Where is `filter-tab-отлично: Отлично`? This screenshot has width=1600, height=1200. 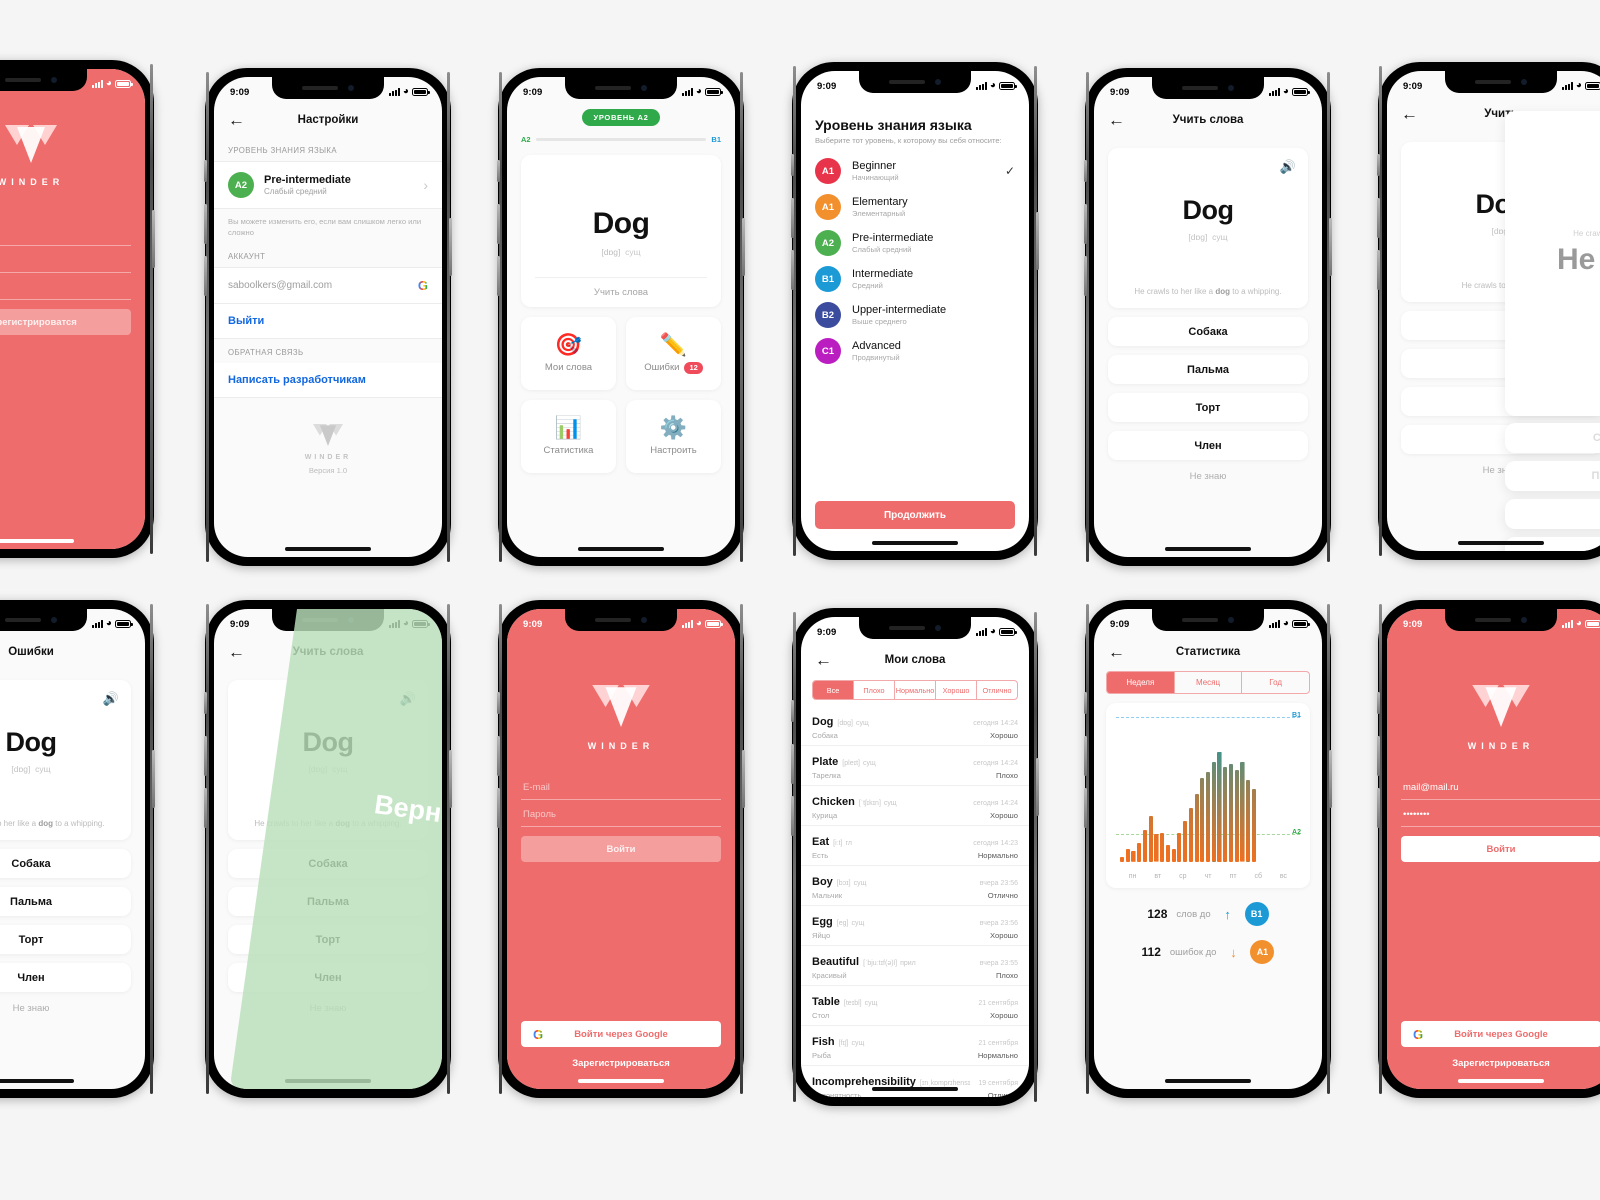
filter-tab-отлично: Отлично is located at coordinates (996, 690).